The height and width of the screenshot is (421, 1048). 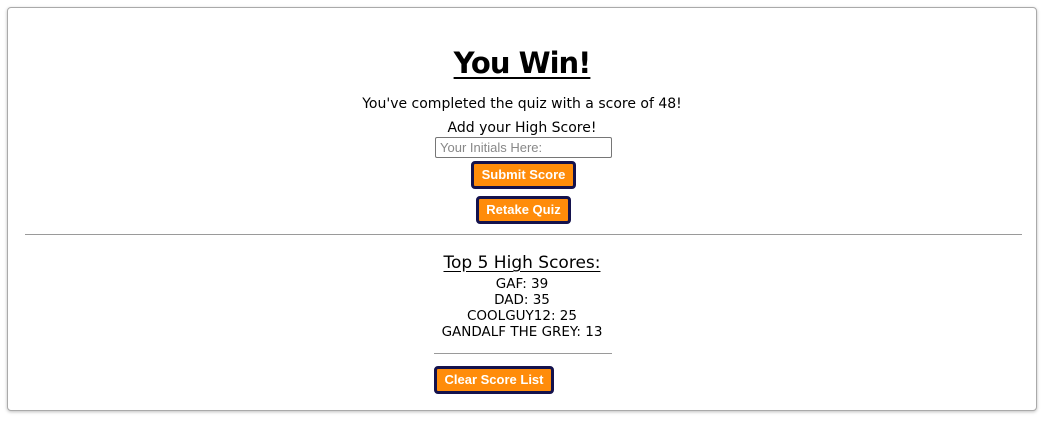 I want to click on list-divider, so click(x=523, y=353).